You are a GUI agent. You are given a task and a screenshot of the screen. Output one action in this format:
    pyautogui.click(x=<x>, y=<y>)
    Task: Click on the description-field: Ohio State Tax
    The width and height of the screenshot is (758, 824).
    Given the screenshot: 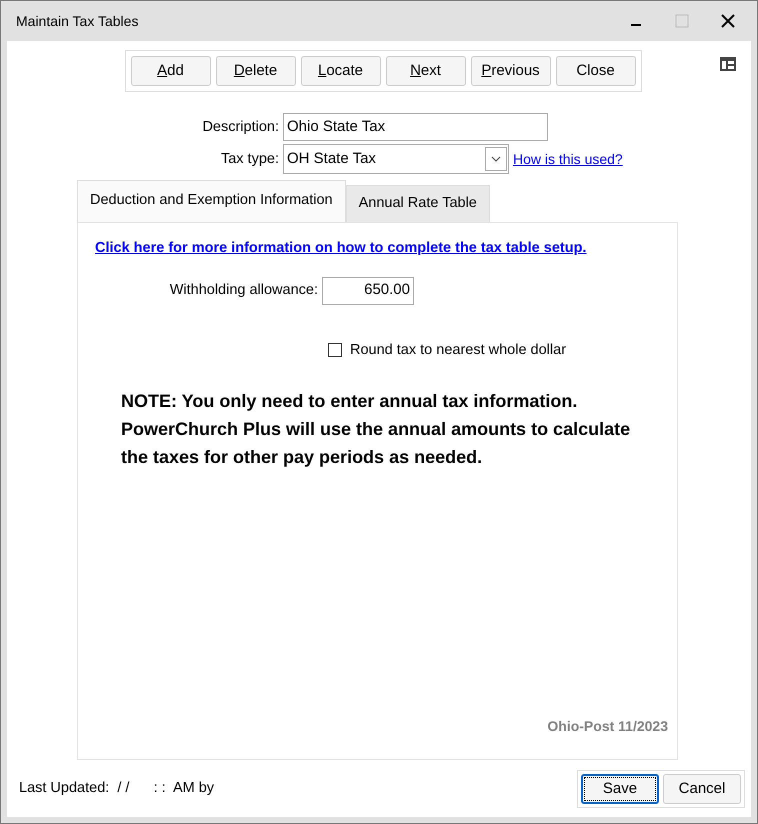 What is the action you would take?
    pyautogui.click(x=415, y=127)
    